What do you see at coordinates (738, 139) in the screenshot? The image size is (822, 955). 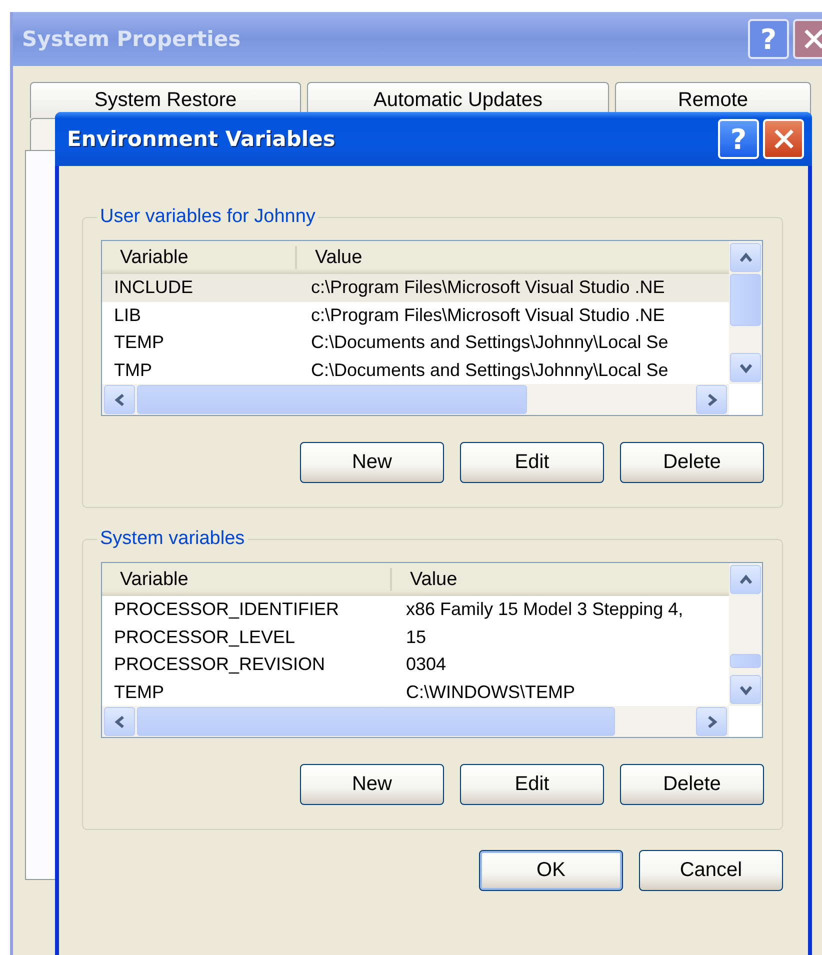 I see `help-button: ?` at bounding box center [738, 139].